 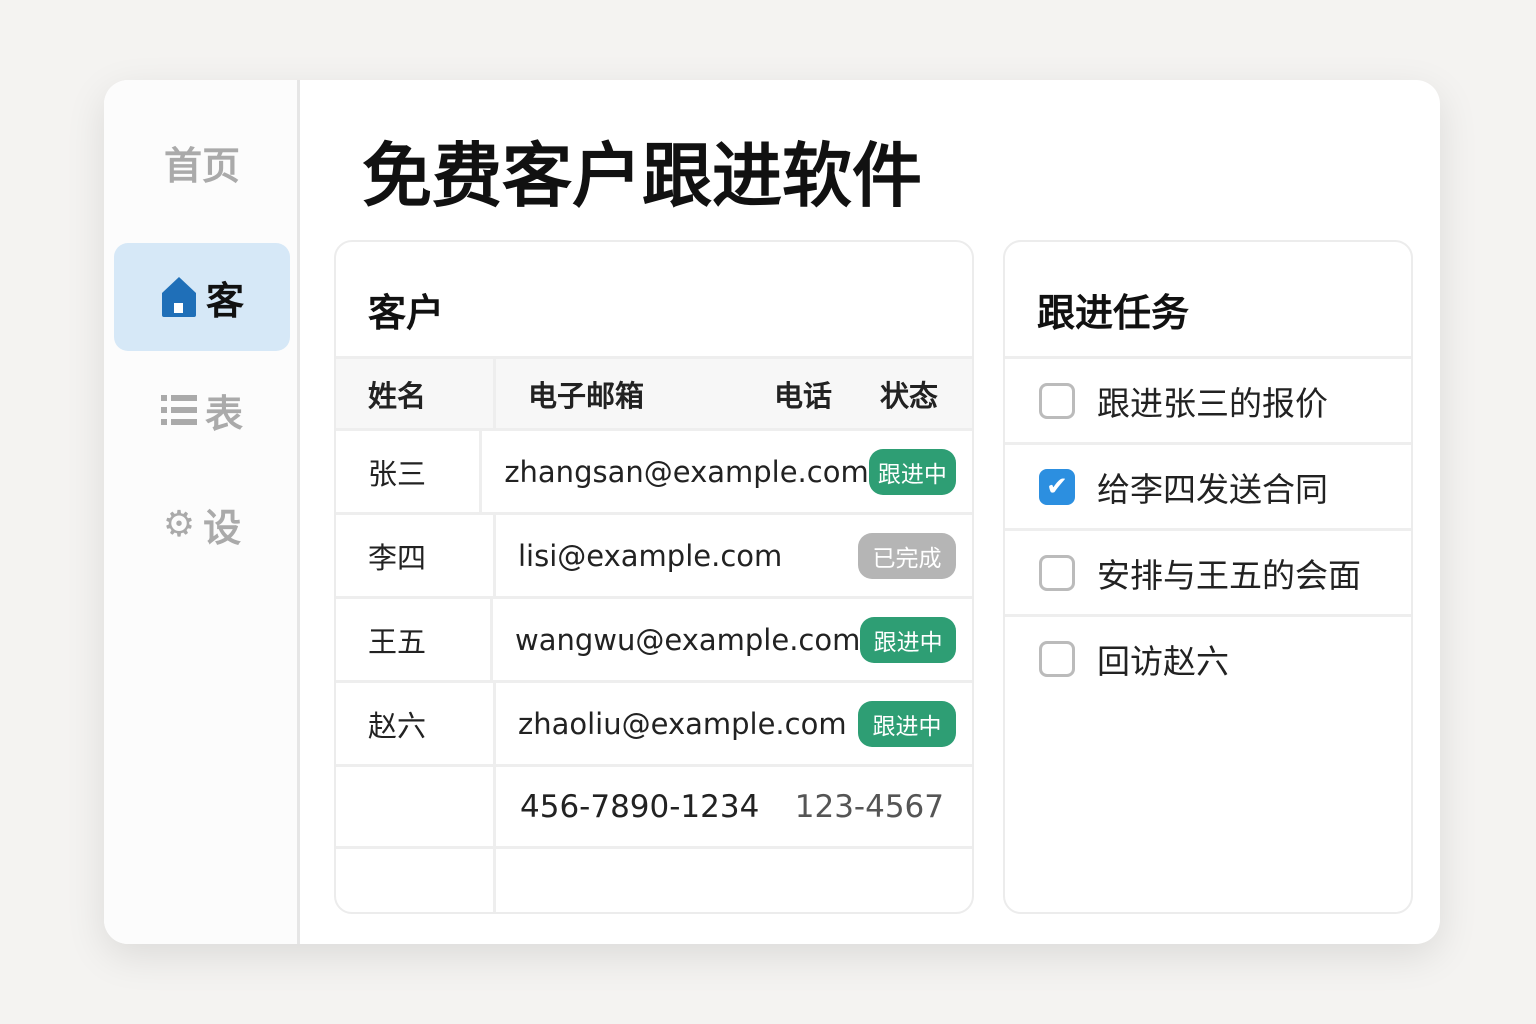 I want to click on sidebar-item-label: 客, so click(x=224, y=300).